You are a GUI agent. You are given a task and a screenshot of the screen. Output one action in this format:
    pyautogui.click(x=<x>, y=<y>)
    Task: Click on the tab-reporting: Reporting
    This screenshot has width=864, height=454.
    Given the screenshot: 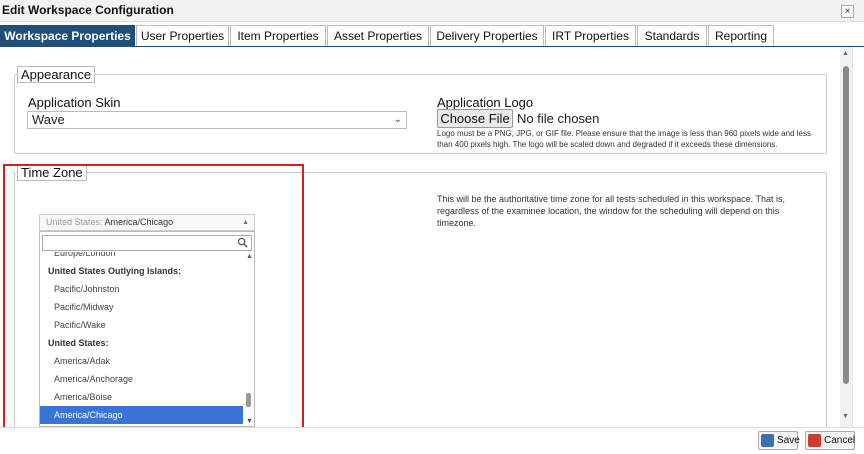 What is the action you would take?
    pyautogui.click(x=741, y=36)
    